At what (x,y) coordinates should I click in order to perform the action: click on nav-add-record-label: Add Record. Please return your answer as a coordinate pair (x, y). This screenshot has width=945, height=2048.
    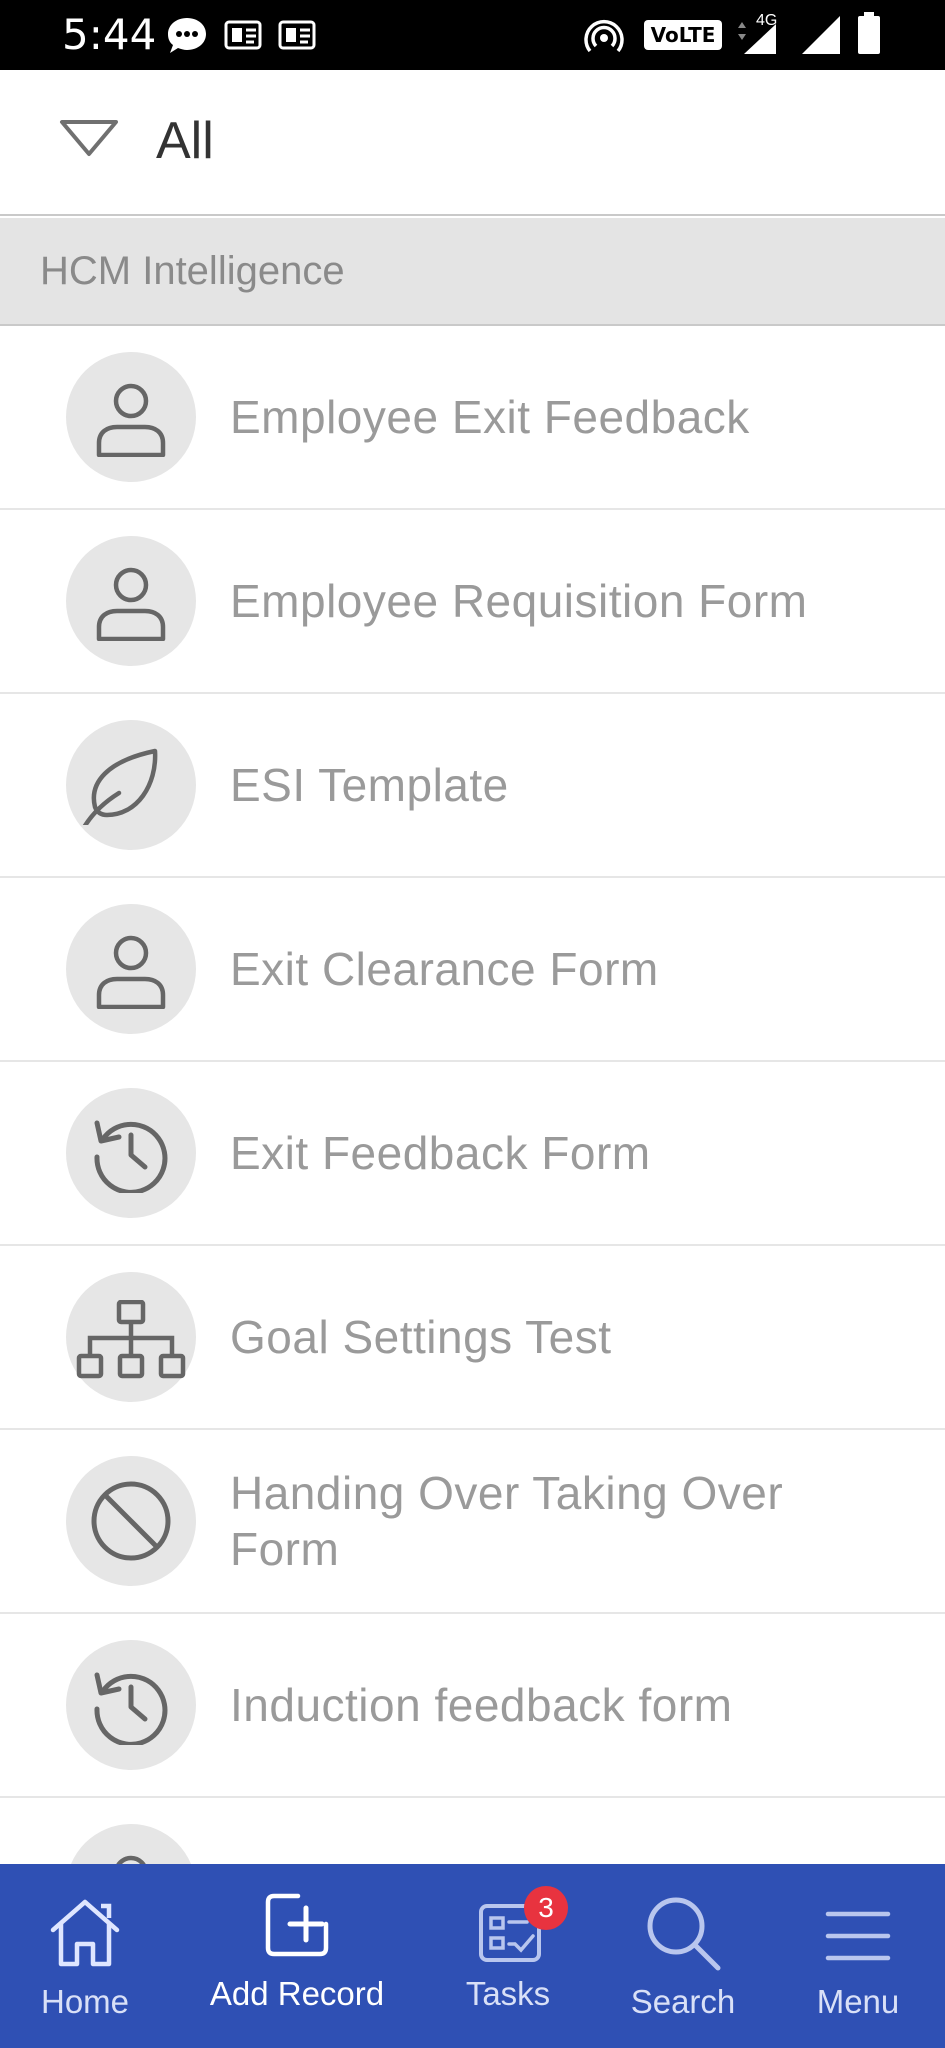
    Looking at the image, I should click on (297, 1993).